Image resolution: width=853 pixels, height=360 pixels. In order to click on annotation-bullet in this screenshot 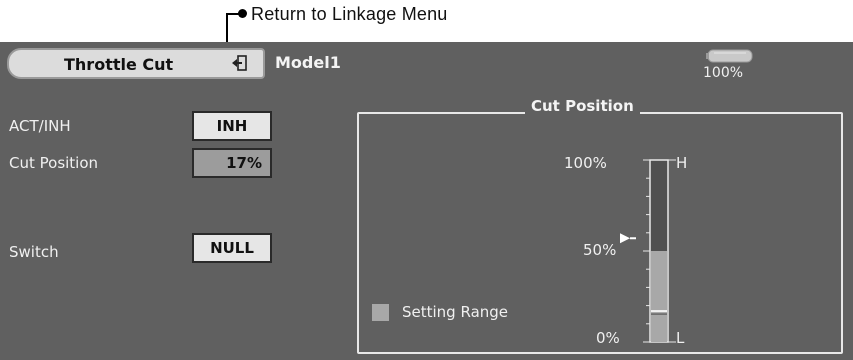, I will do `click(242, 13)`.